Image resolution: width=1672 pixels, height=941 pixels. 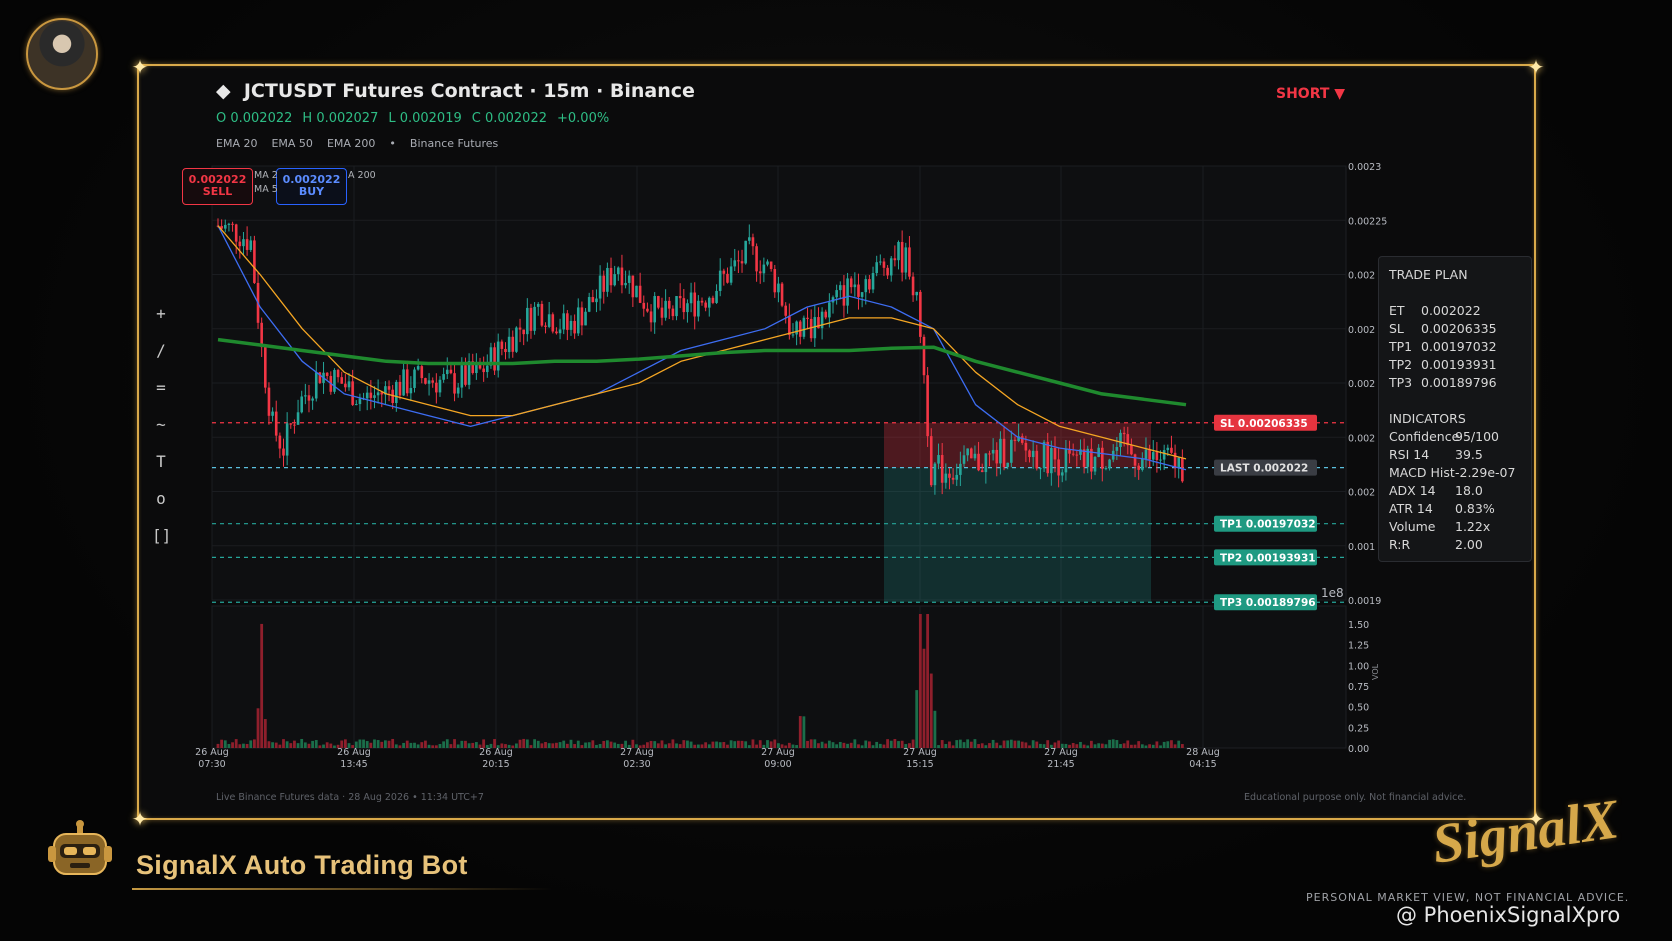 I want to click on sell-button: 0.002022 SELL, so click(x=217, y=186).